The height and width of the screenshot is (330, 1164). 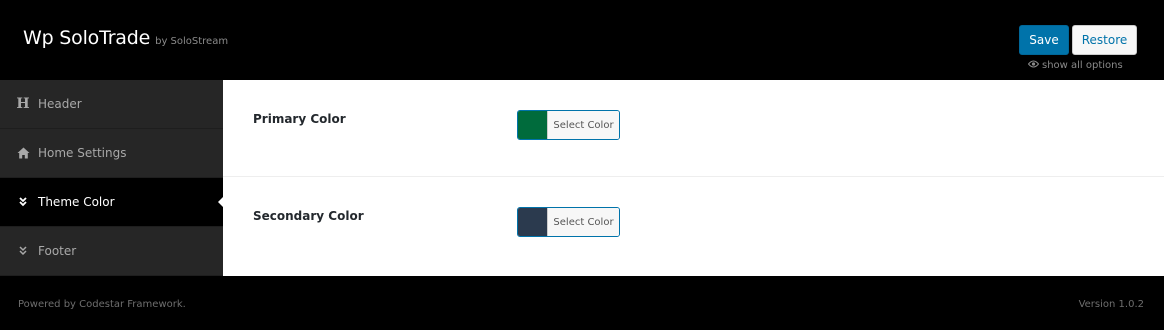 What do you see at coordinates (1044, 40) in the screenshot?
I see `save-button: Save` at bounding box center [1044, 40].